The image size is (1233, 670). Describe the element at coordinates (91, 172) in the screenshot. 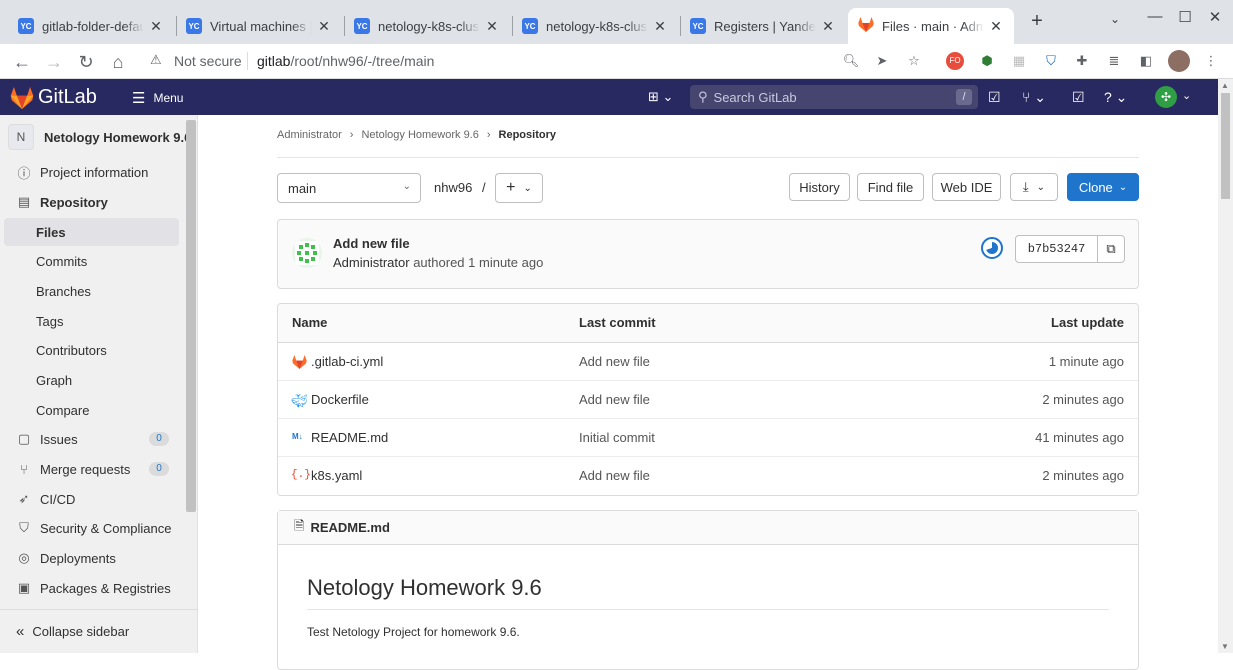

I see `sidebar-item-project-information: ⓘ Project information` at that location.